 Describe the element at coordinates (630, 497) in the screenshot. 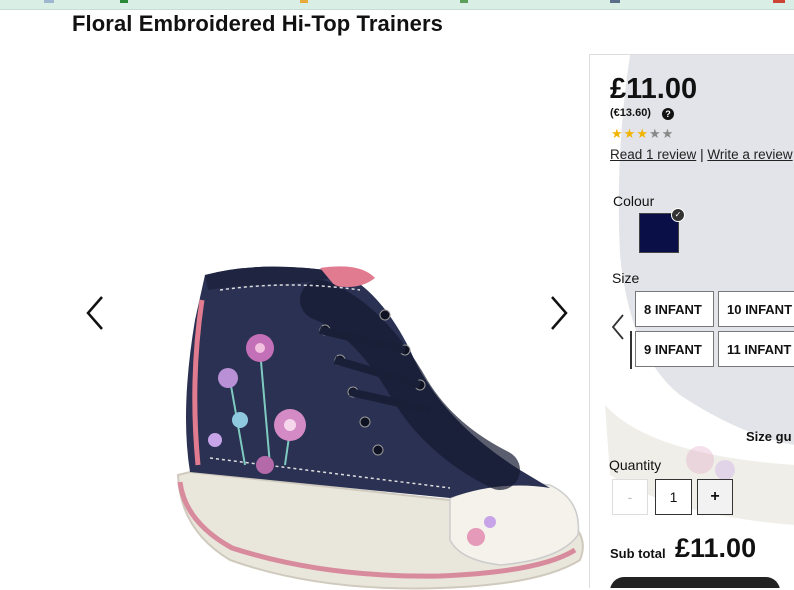

I see `quantity-decrease-button: -` at that location.